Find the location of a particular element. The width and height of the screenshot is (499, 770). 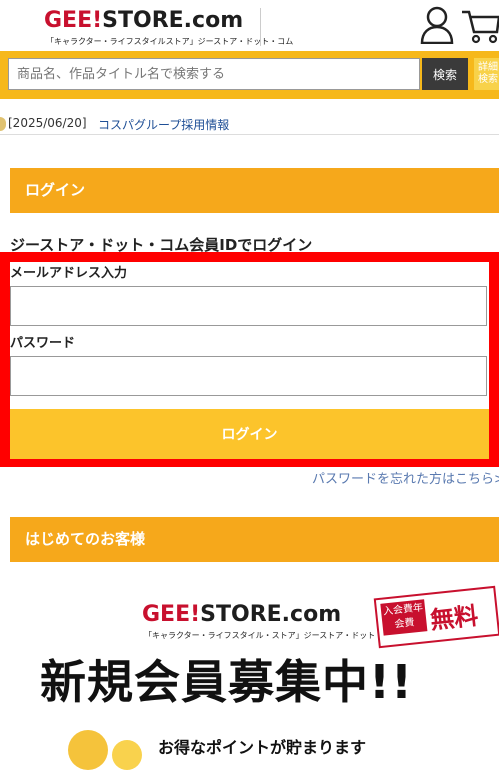

email-field is located at coordinates (248, 306).